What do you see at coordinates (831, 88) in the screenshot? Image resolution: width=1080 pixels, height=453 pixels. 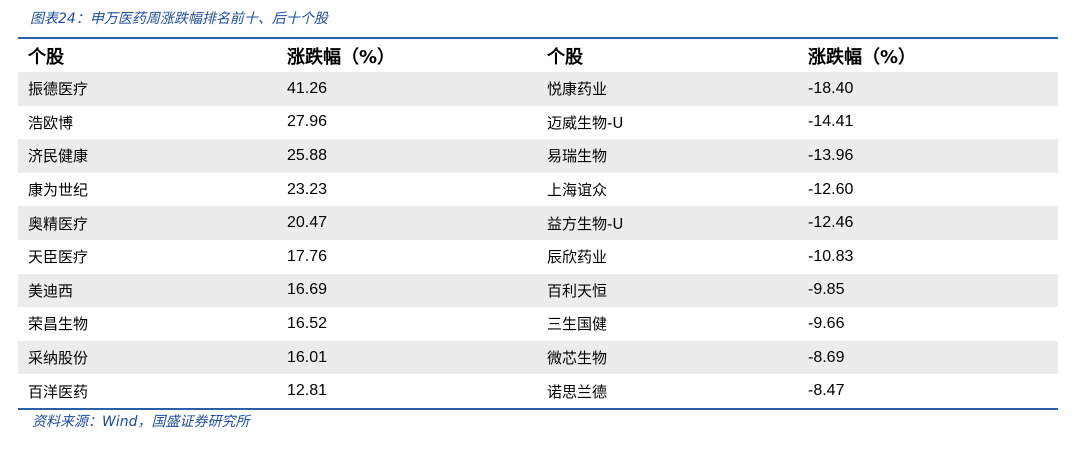 I see `bottom-stock-change: -18.40` at bounding box center [831, 88].